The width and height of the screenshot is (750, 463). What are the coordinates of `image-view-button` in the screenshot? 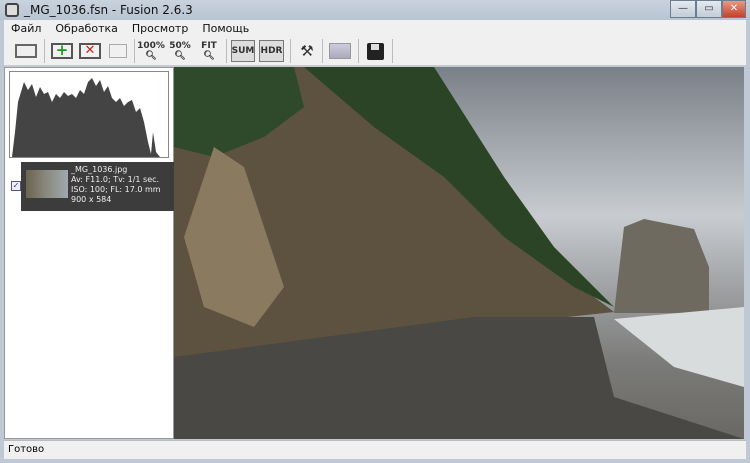 It's located at (340, 51).